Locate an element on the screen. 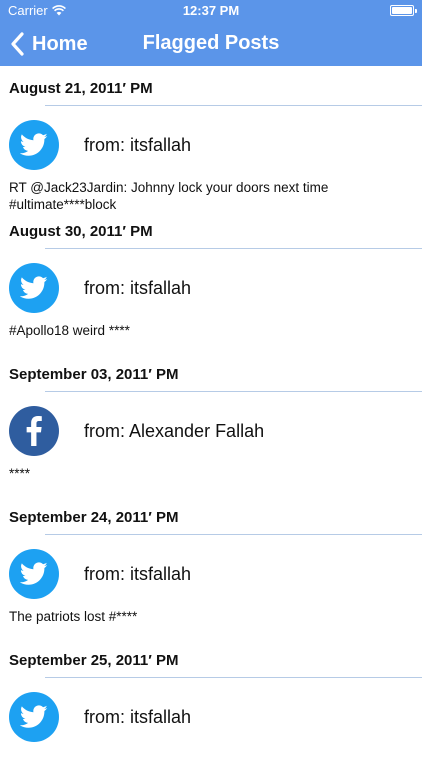 The image size is (422, 781). post-date: August 30, 2011′ PM is located at coordinates (81, 231).